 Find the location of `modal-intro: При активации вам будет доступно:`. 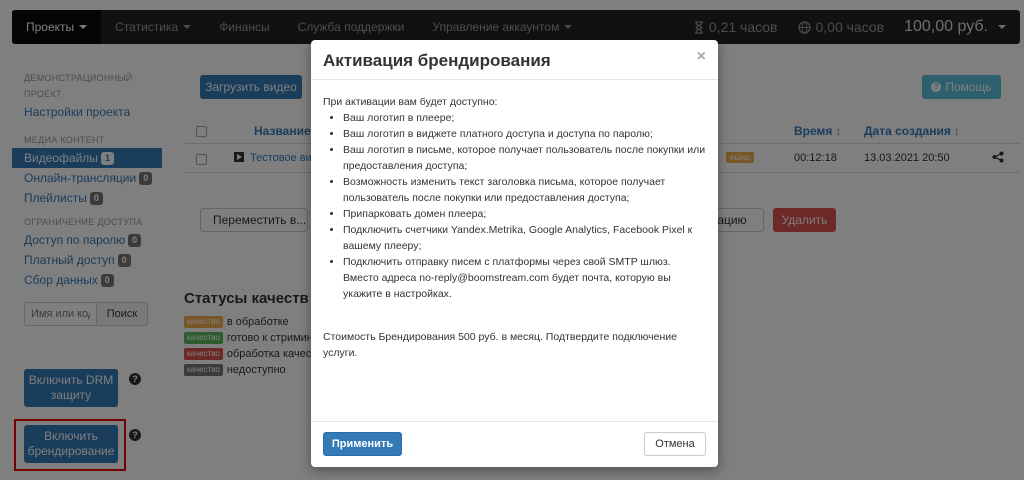

modal-intro: При активации вам будет доступно: is located at coordinates (410, 102).